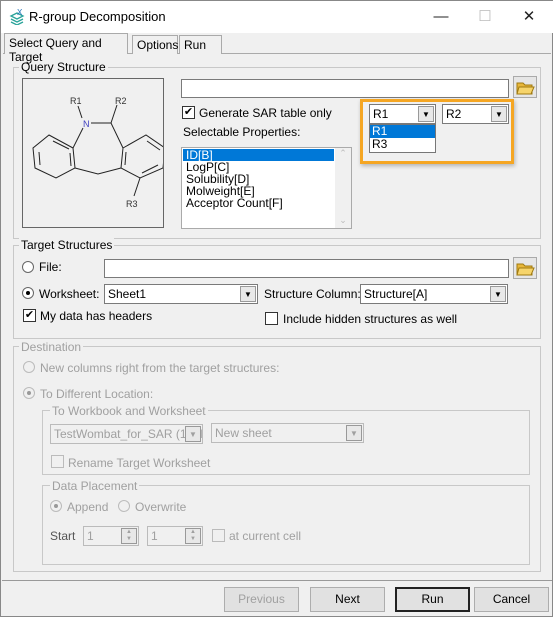 The image size is (553, 617). Describe the element at coordinates (132, 204) in the screenshot. I see `r3-label: R3` at that location.